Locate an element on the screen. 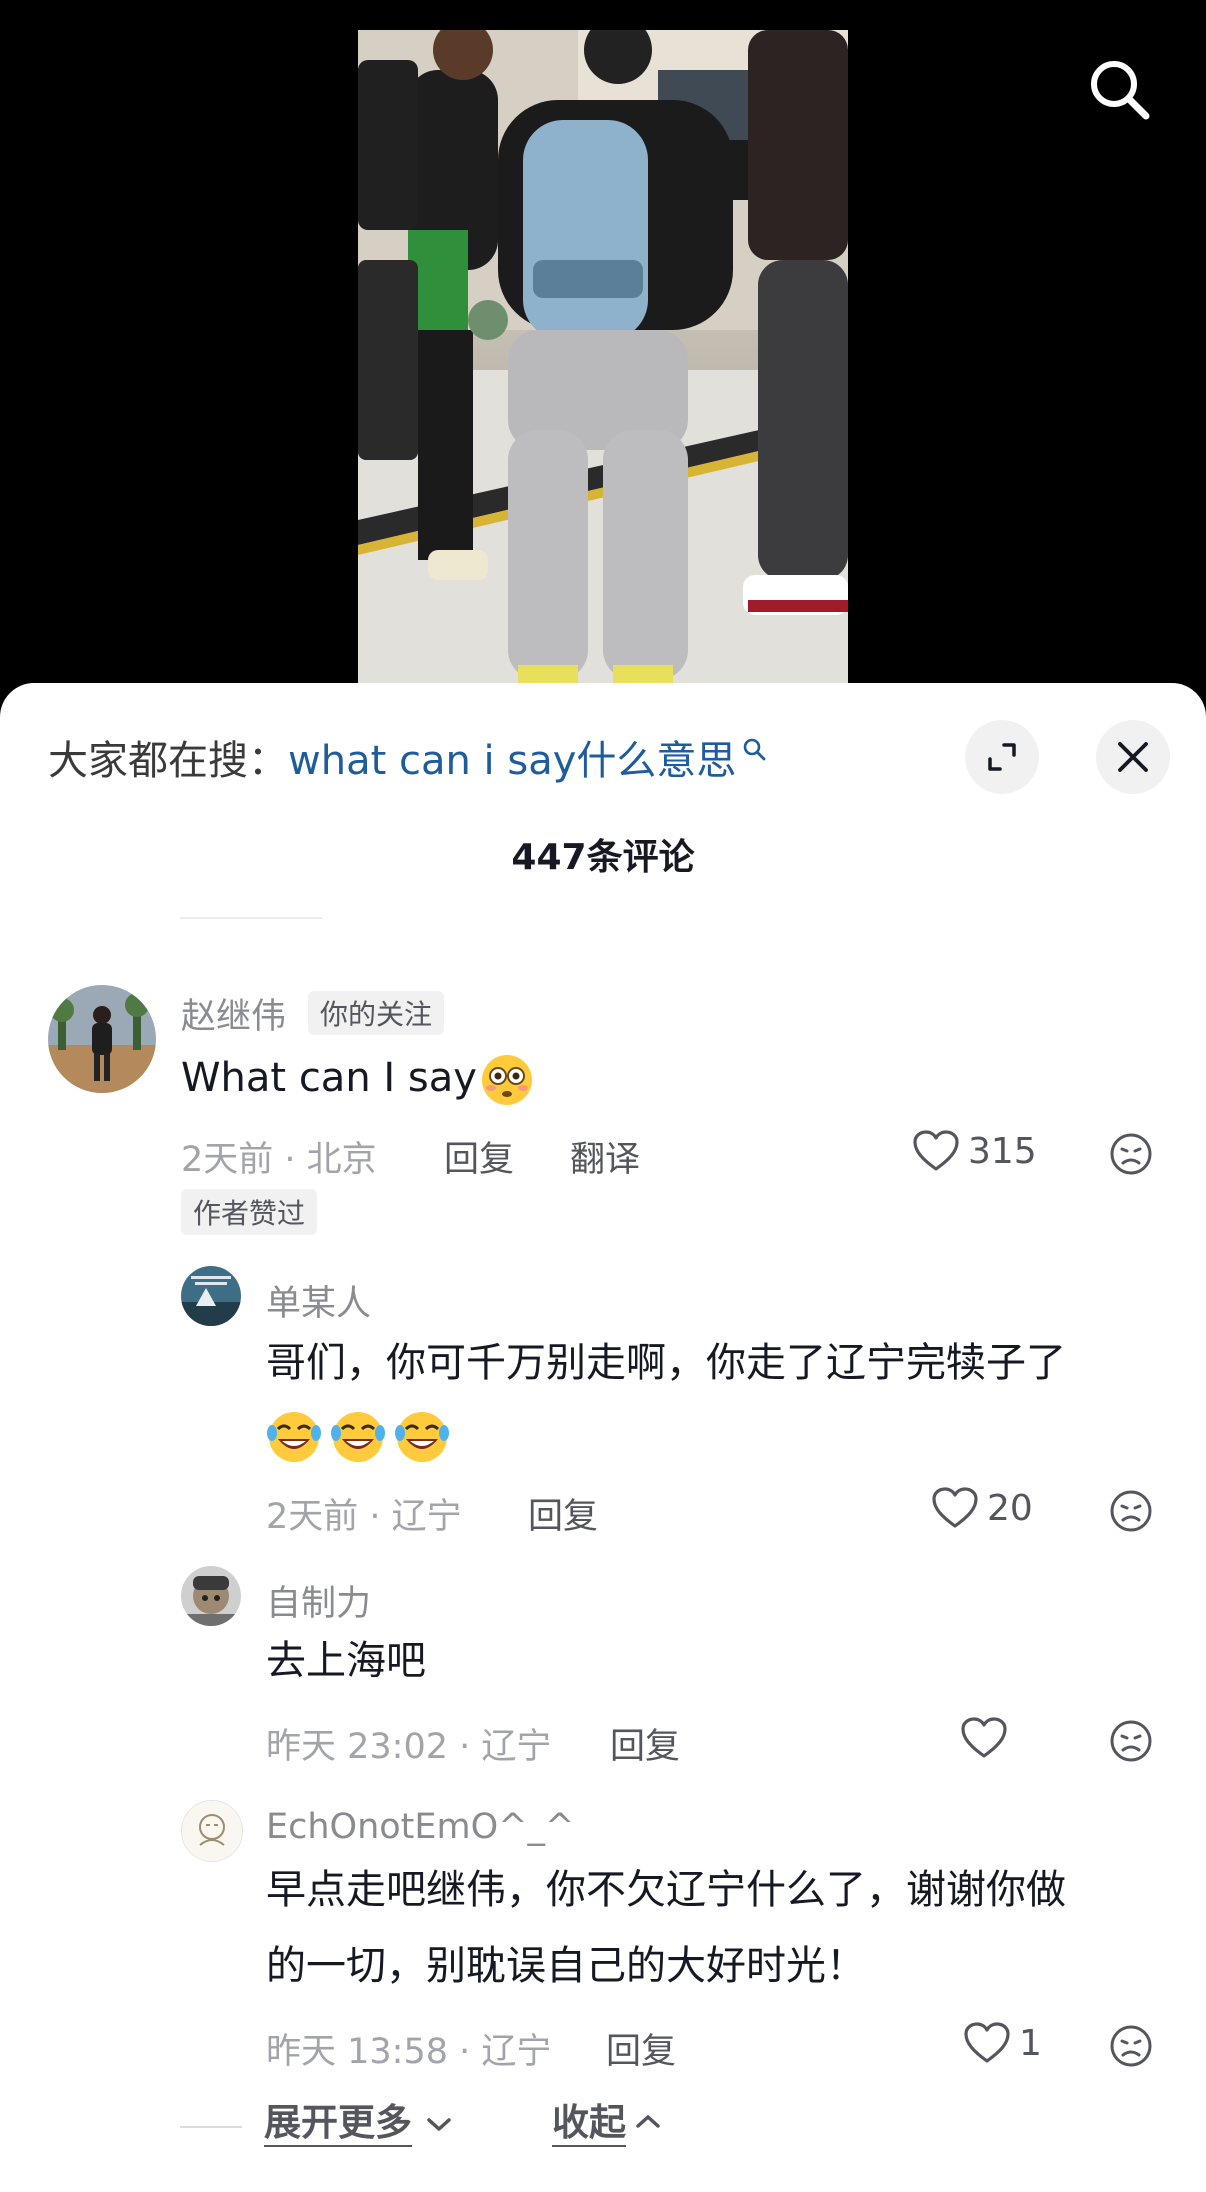  comment-author: 单某人 is located at coordinates (318, 1300).